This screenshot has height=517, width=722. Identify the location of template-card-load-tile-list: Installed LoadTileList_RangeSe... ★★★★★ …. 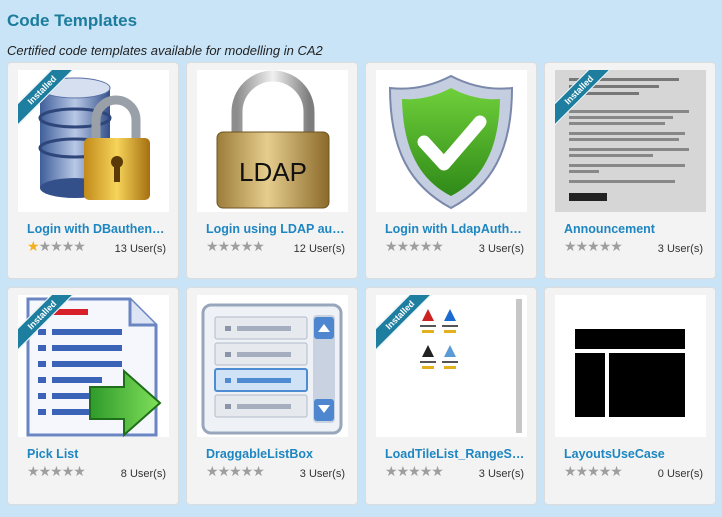
(451, 396).